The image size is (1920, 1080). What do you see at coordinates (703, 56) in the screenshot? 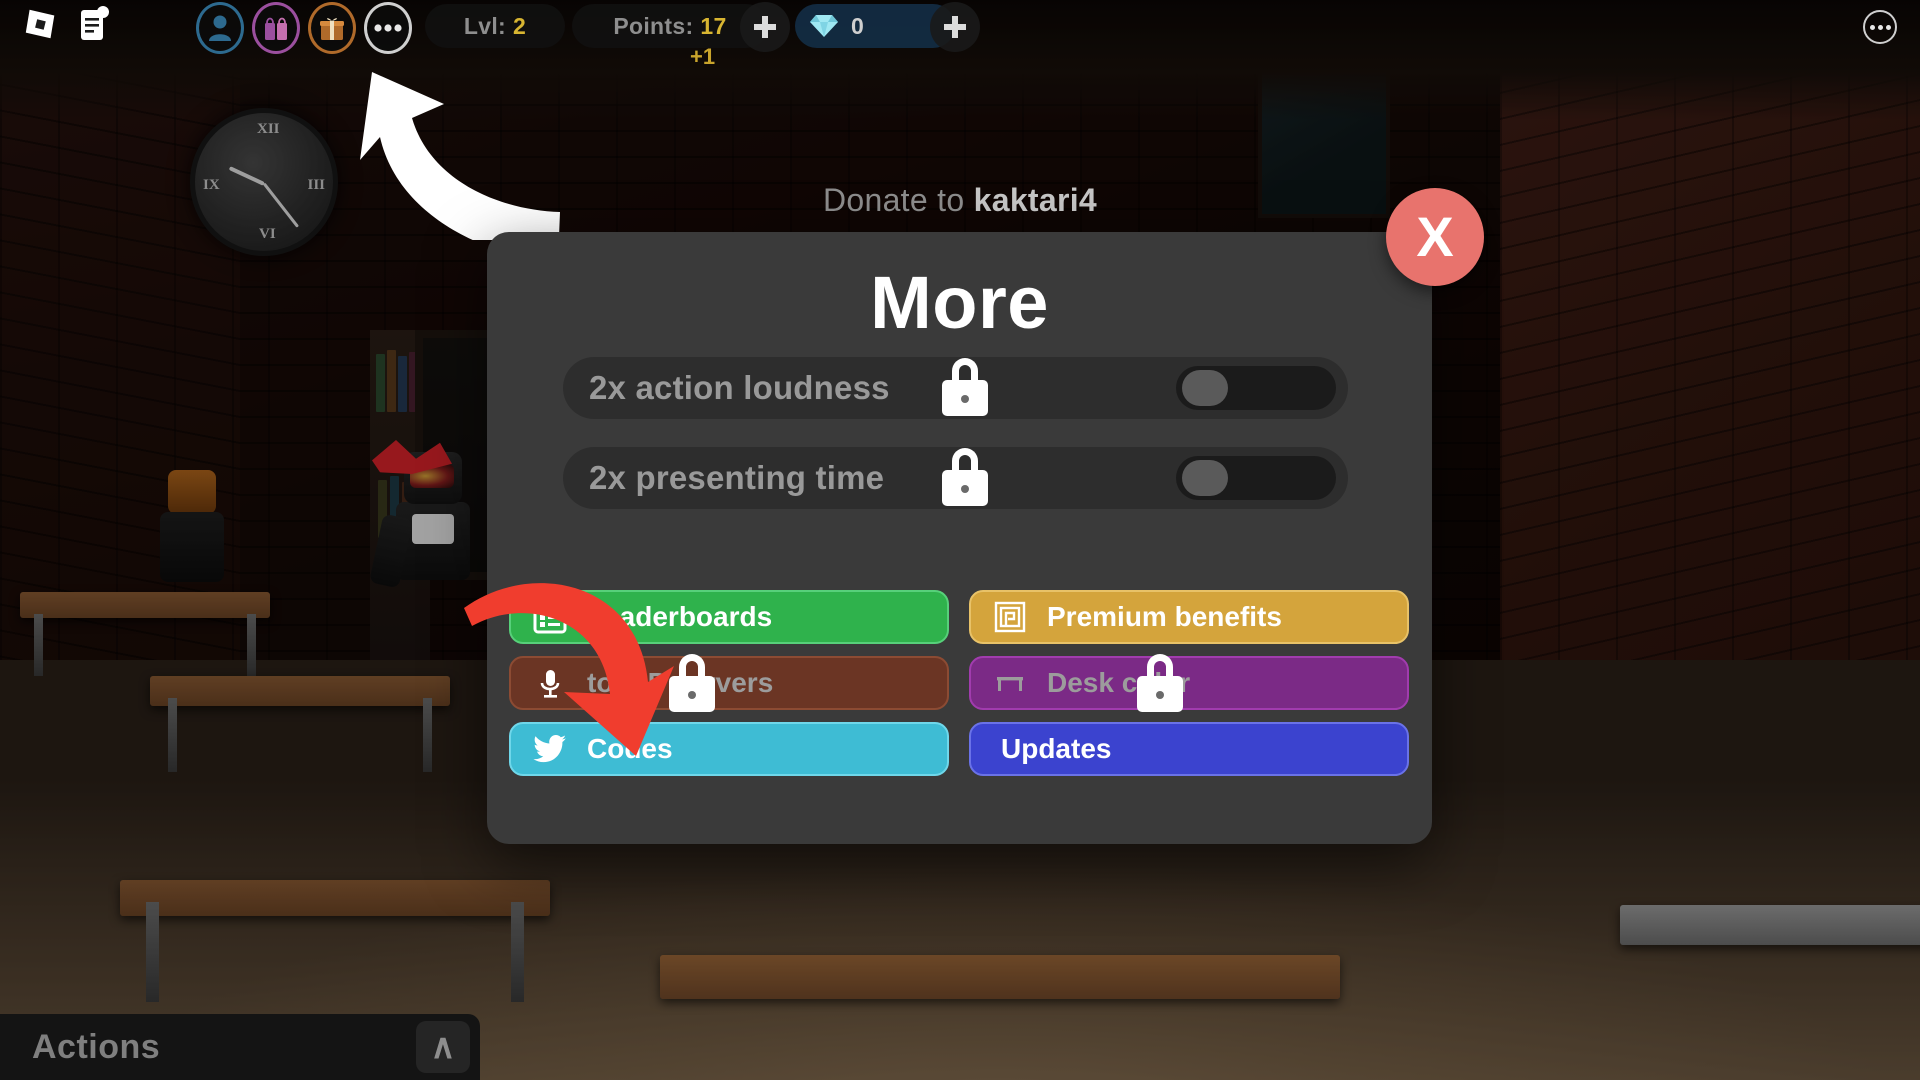
I see `points-gain-text: +1` at bounding box center [703, 56].